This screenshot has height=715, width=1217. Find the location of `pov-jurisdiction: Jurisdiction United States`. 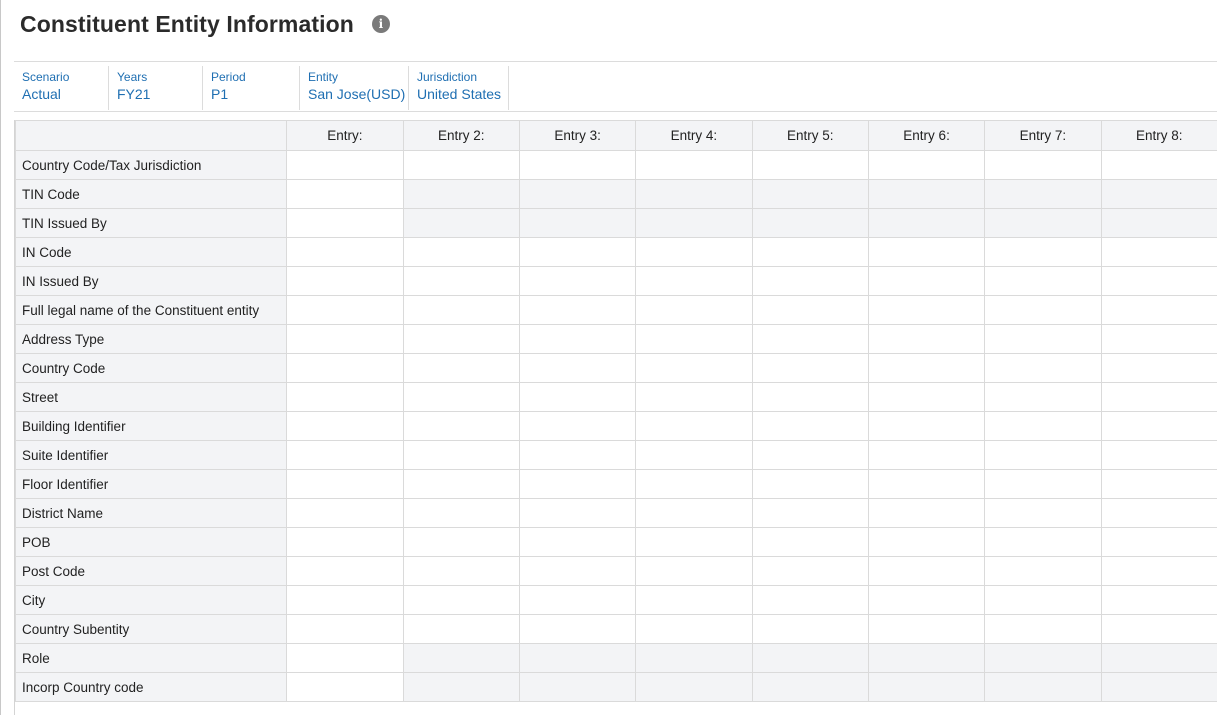

pov-jurisdiction: Jurisdiction United States is located at coordinates (459, 88).